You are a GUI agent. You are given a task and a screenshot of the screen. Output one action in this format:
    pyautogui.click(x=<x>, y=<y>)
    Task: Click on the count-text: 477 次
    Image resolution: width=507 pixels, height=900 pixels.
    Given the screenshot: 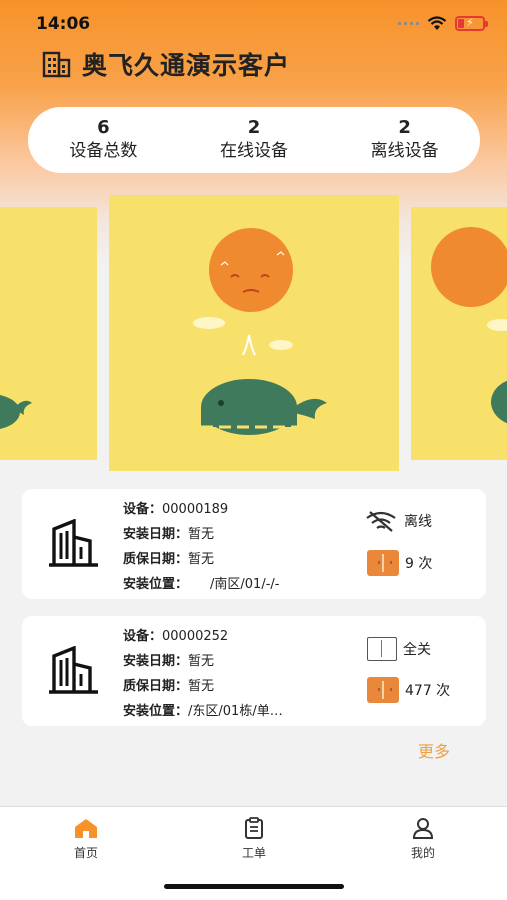 What is the action you would take?
    pyautogui.click(x=428, y=691)
    